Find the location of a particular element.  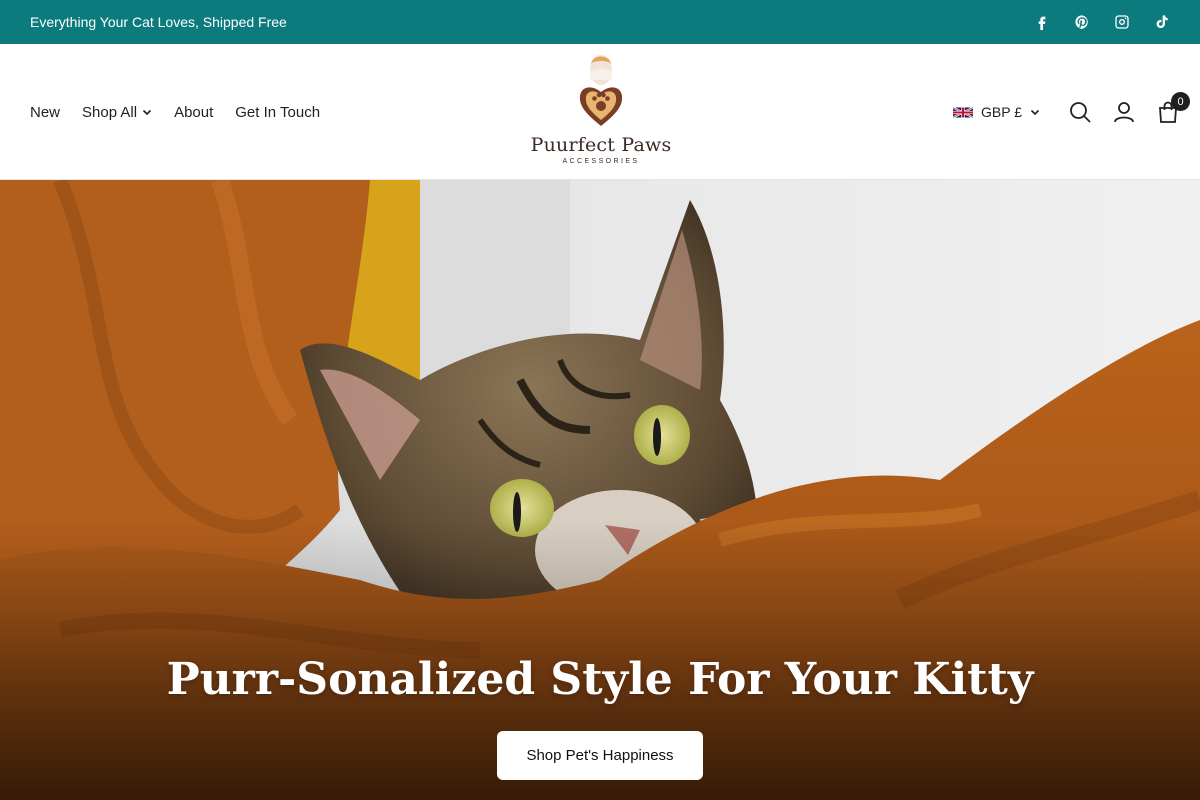

cart-icon: 0 is located at coordinates (1173, 108).